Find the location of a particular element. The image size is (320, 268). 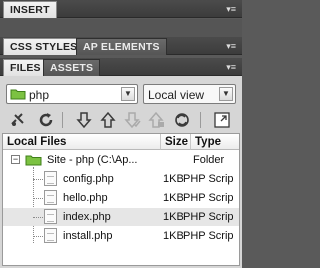

panel-gap is located at coordinates (121, 28).